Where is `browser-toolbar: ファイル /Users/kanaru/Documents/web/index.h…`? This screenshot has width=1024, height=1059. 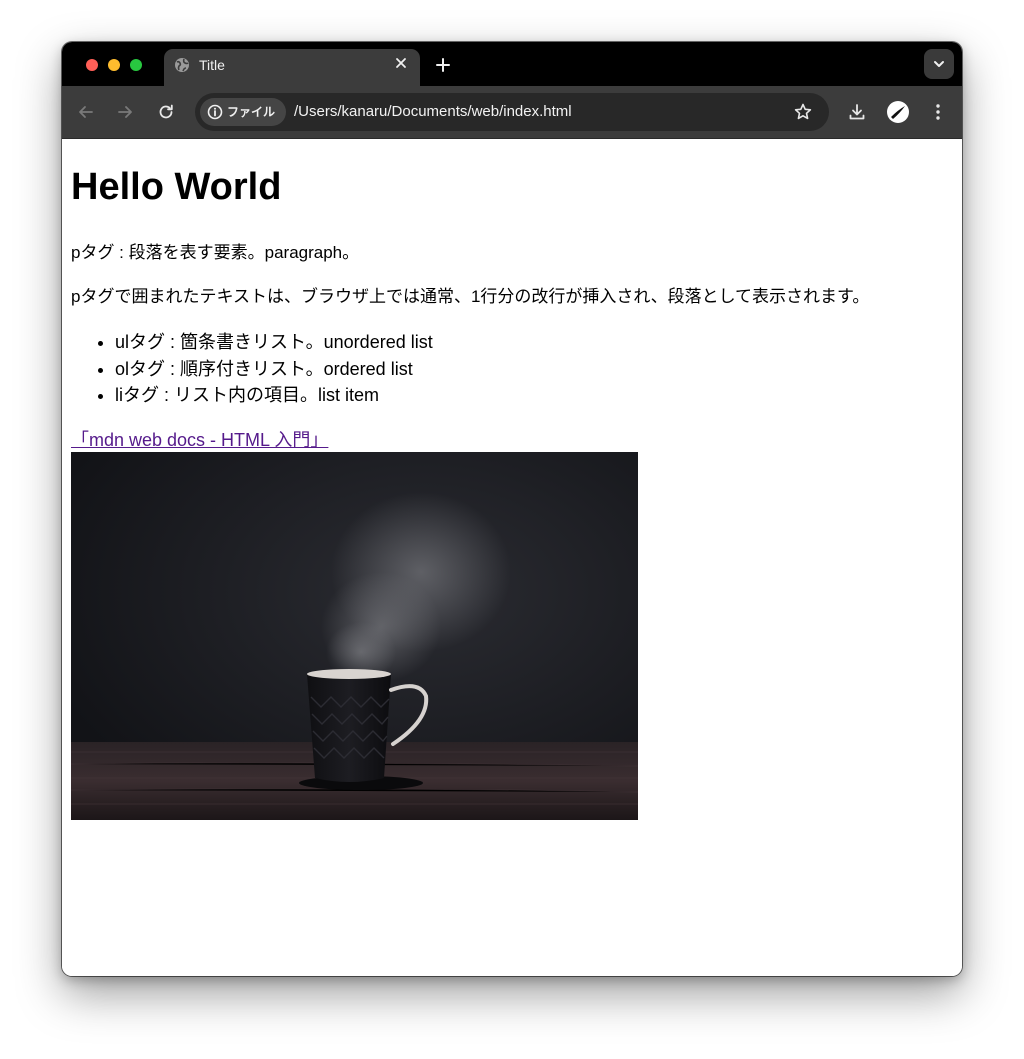
browser-toolbar: ファイル /Users/kanaru/Documents/web/index.h… is located at coordinates (512, 112).